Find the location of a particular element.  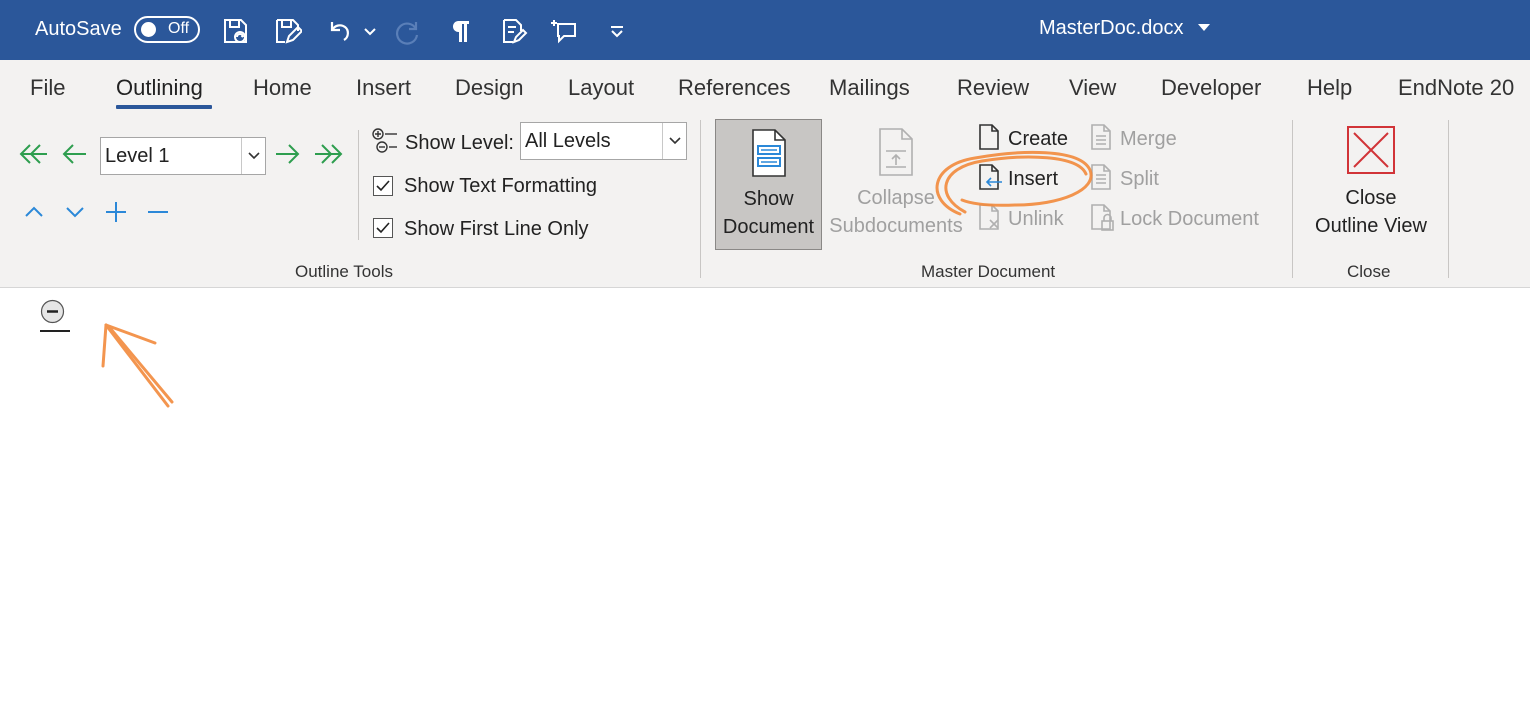

redo-icon is located at coordinates (409, 31).